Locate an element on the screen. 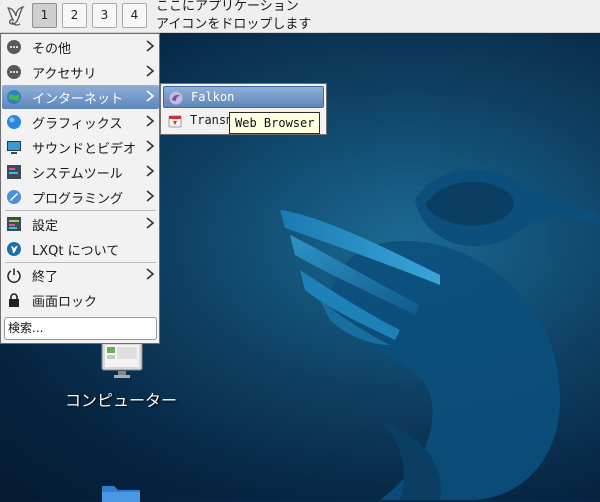  accessories-icon is located at coordinates (14, 72).